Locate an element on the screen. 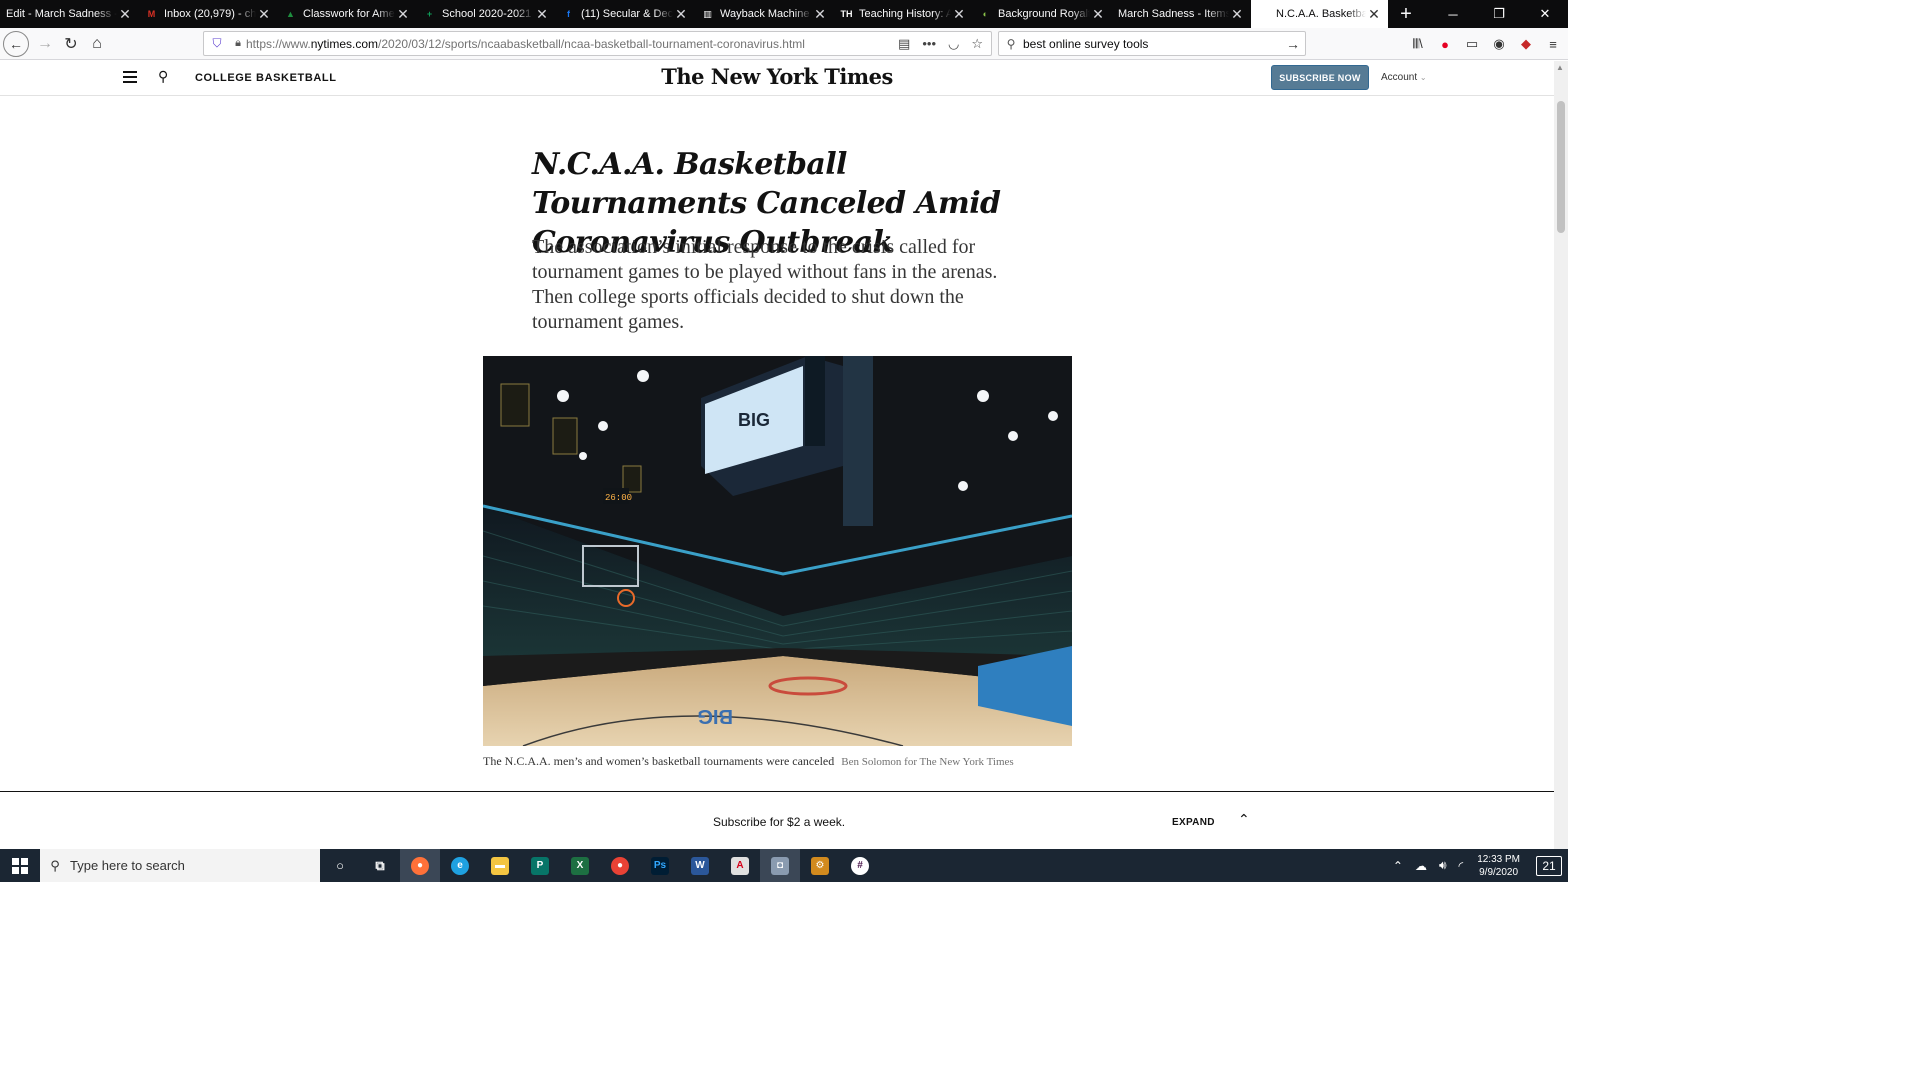 The width and height of the screenshot is (1920, 1080). start-button is located at coordinates (20, 865).